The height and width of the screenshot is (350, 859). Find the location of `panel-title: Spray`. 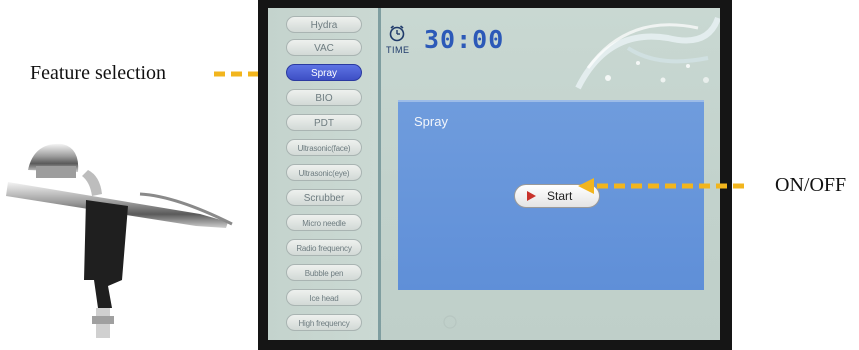

panel-title: Spray is located at coordinates (431, 121).